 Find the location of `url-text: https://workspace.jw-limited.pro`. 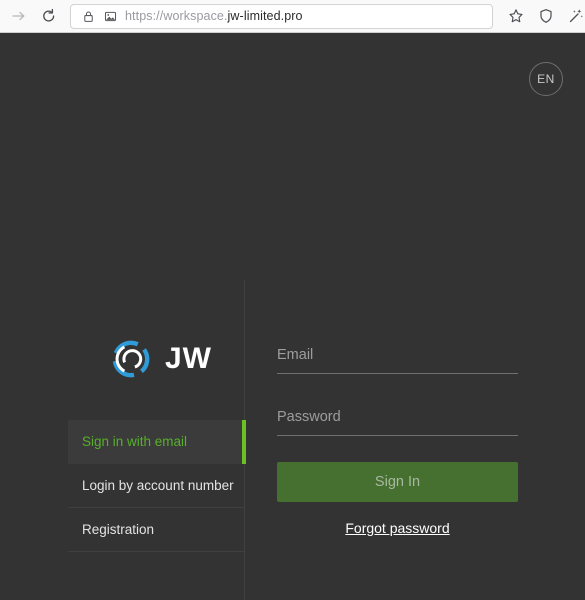

url-text: https://workspace.jw-limited.pro is located at coordinates (214, 16).